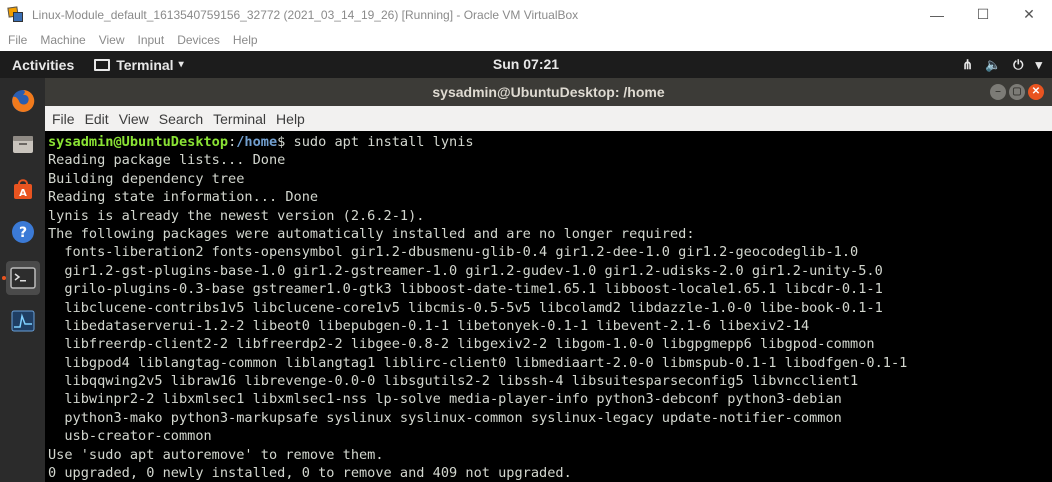  Describe the element at coordinates (112, 40) in the screenshot. I see `host-menu-view: View` at that location.